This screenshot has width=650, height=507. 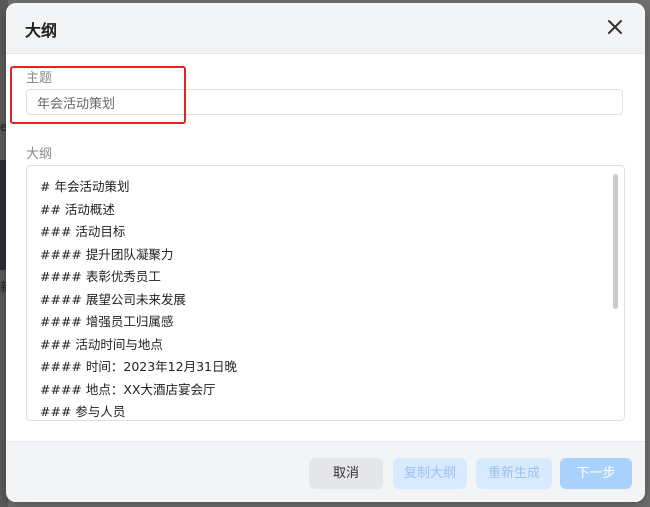 What do you see at coordinates (41, 30) in the screenshot?
I see `dialog-title: 大纲` at bounding box center [41, 30].